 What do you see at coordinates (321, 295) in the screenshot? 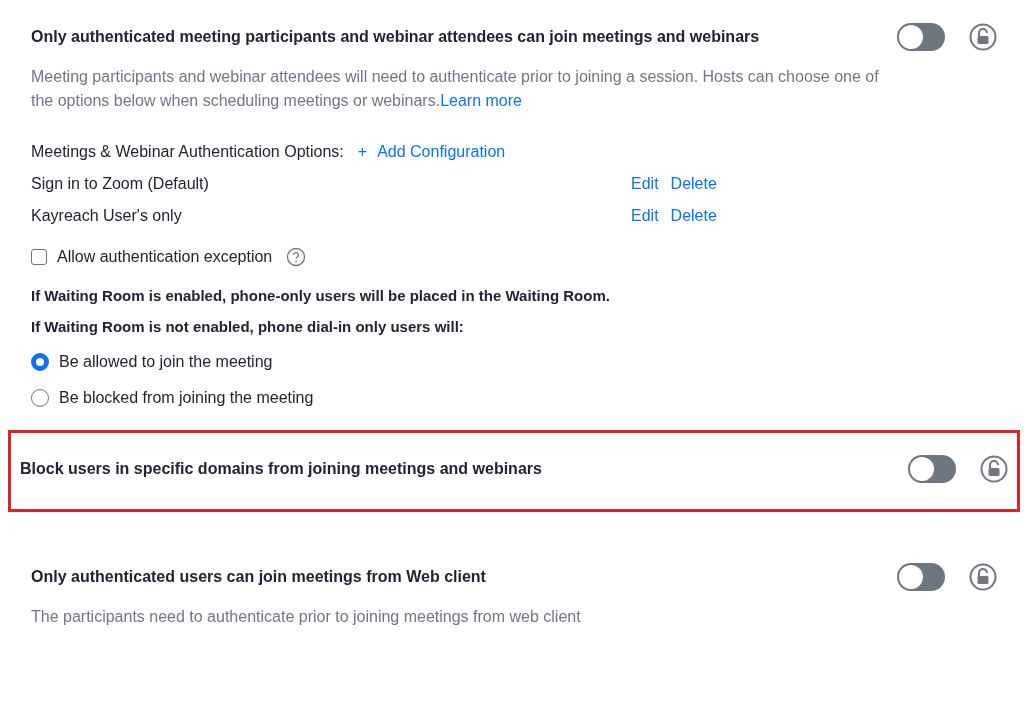
I see `note-text: If Waiting Room is enabled, phone-only users will be placed in the Waiting Room.` at bounding box center [321, 295].